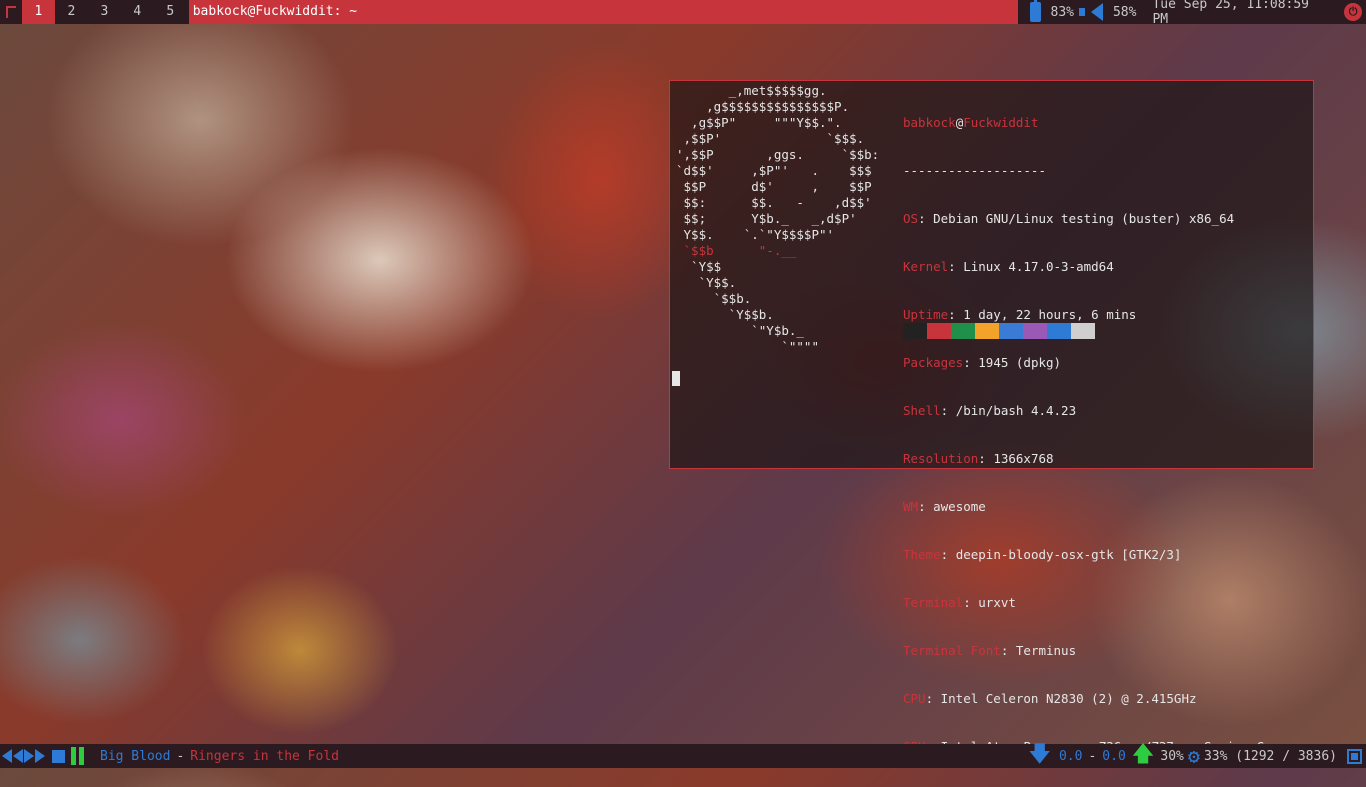 This screenshot has width=1366, height=787. I want to click on clock: Tue Sep 25, 11:08:59 PM, so click(1242, 13).